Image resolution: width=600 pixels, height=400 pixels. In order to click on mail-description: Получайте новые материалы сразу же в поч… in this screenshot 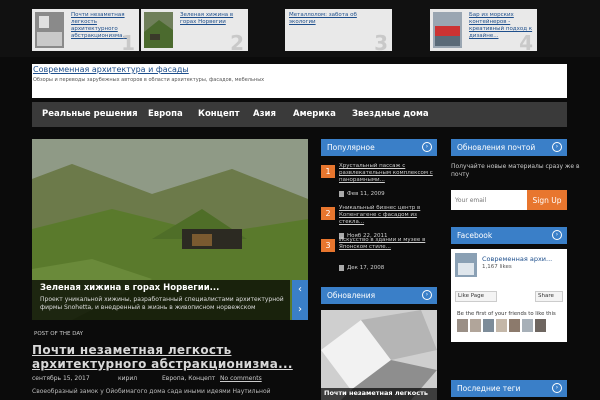, I will do `click(515, 170)`.